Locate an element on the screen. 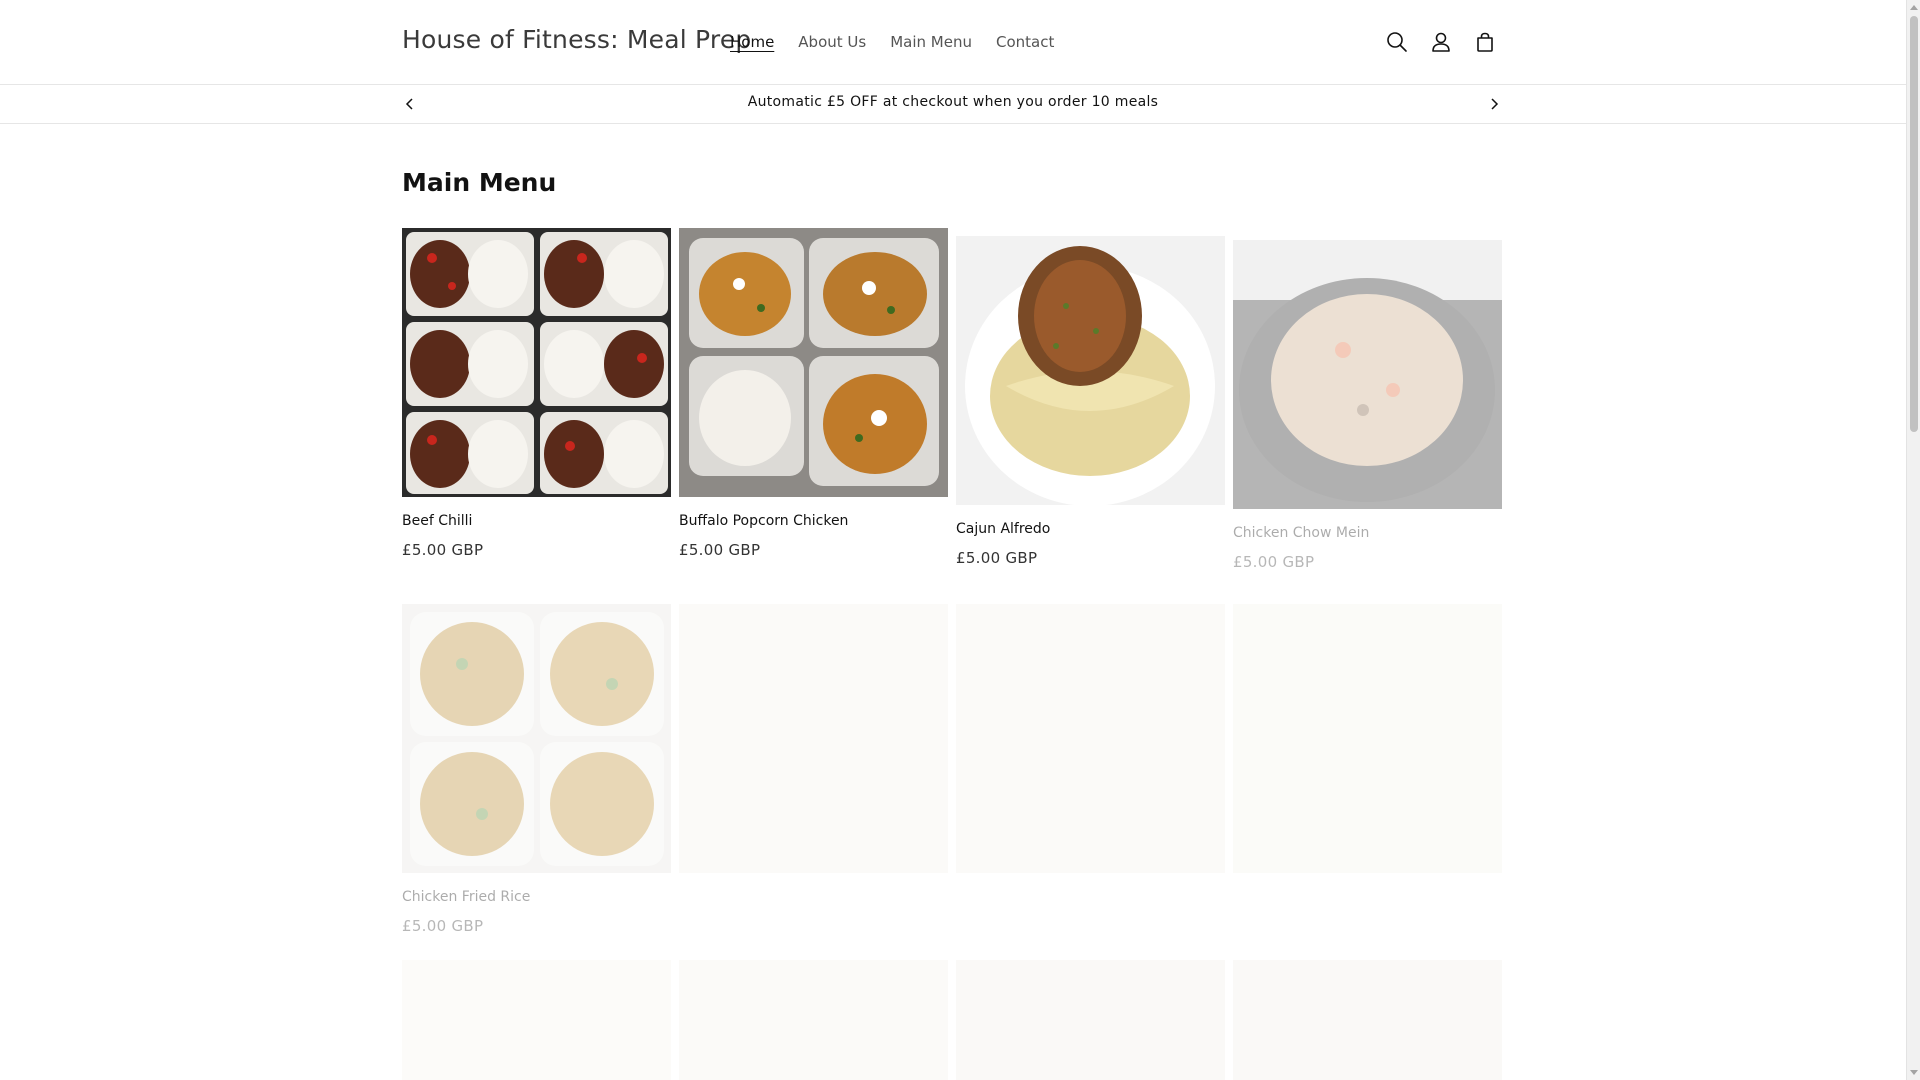  main-nav: Home About Us Main Menu Contact is located at coordinates (892, 42).